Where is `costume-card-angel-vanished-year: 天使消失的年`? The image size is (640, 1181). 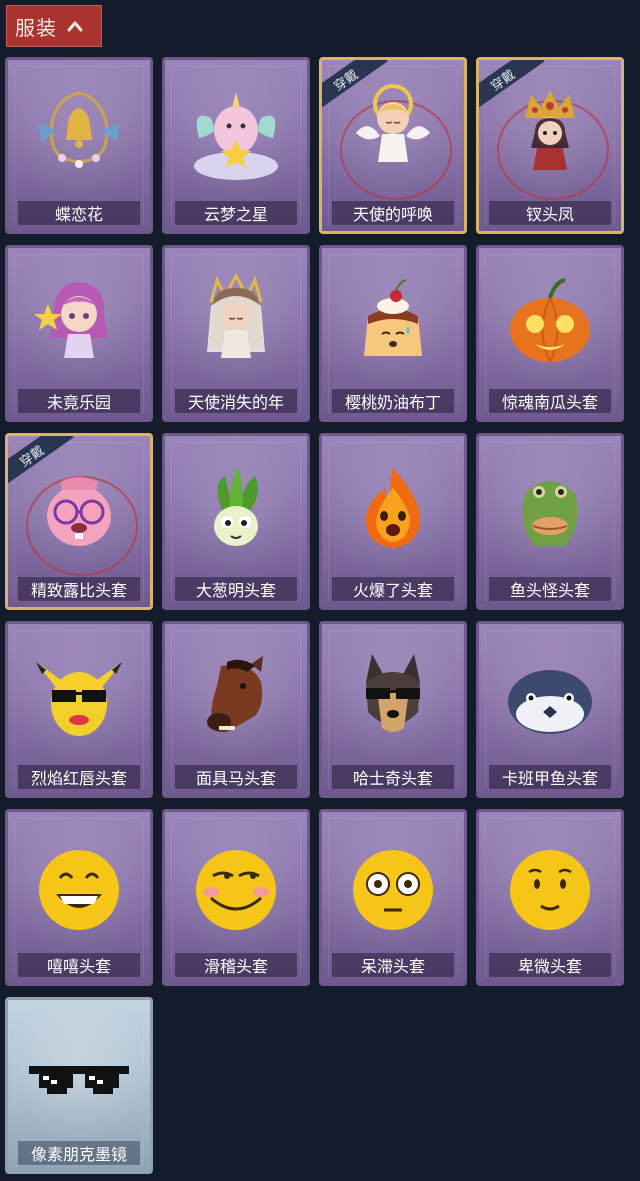
costume-card-angel-vanished-year: 天使消失的年 is located at coordinates (236, 333).